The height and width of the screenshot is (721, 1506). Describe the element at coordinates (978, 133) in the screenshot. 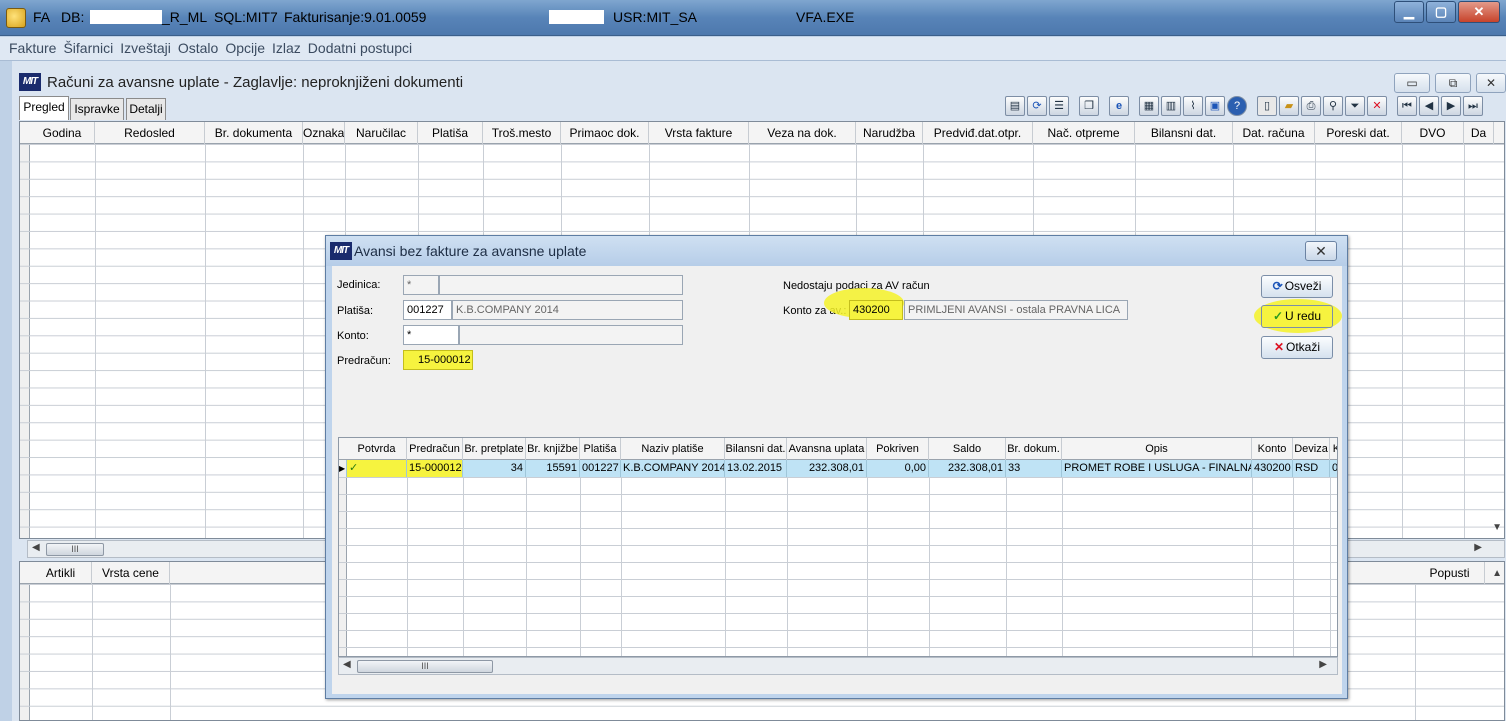

I see `col-predvid-dat-otpr: Predviđ.dat.otpr.` at that location.